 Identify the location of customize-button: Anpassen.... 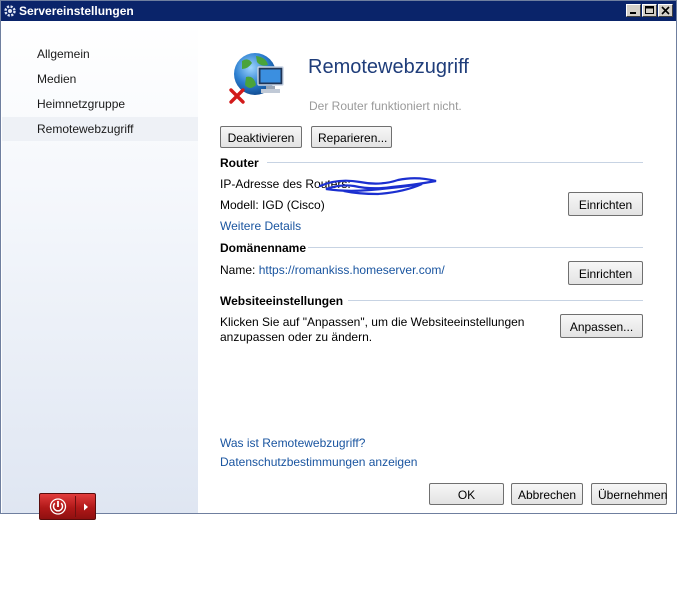
(601, 326).